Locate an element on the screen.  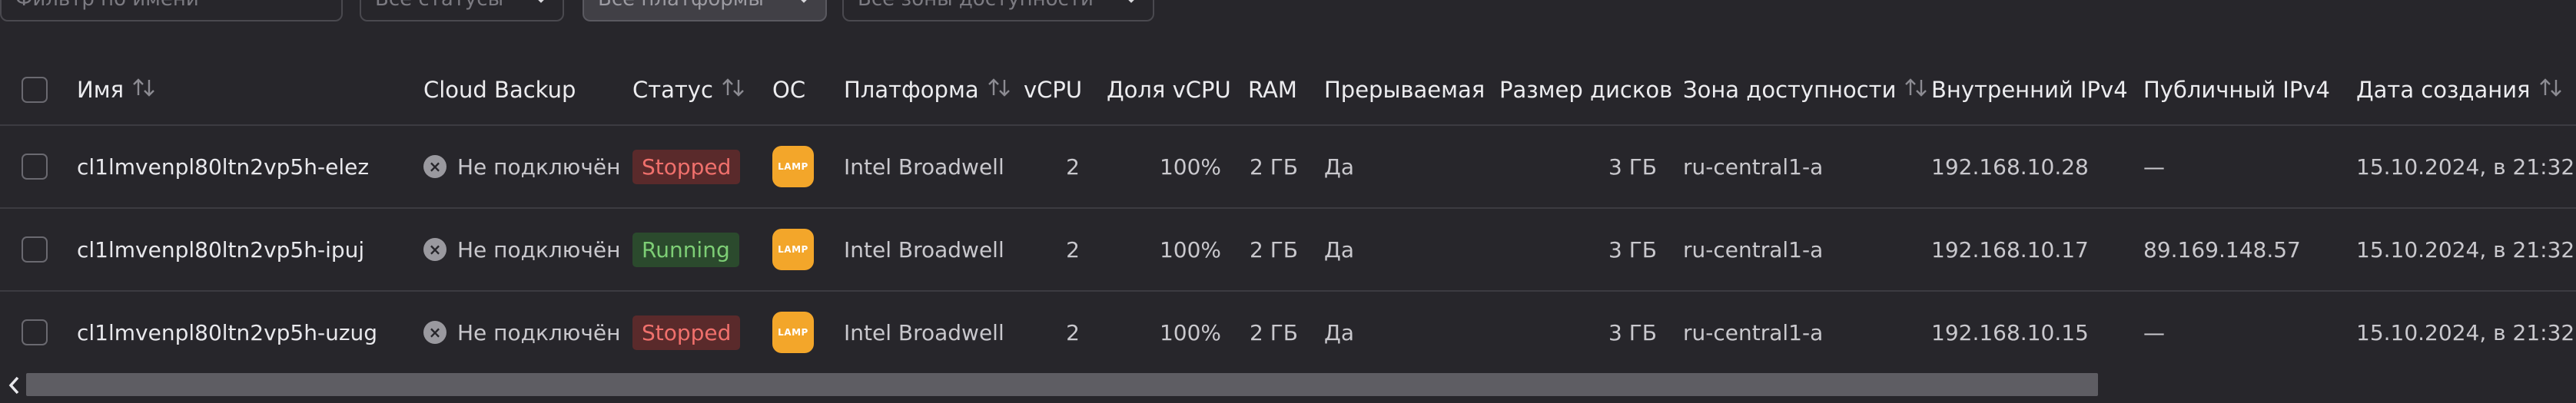
column-header-label: Прерываемая is located at coordinates (1405, 90).